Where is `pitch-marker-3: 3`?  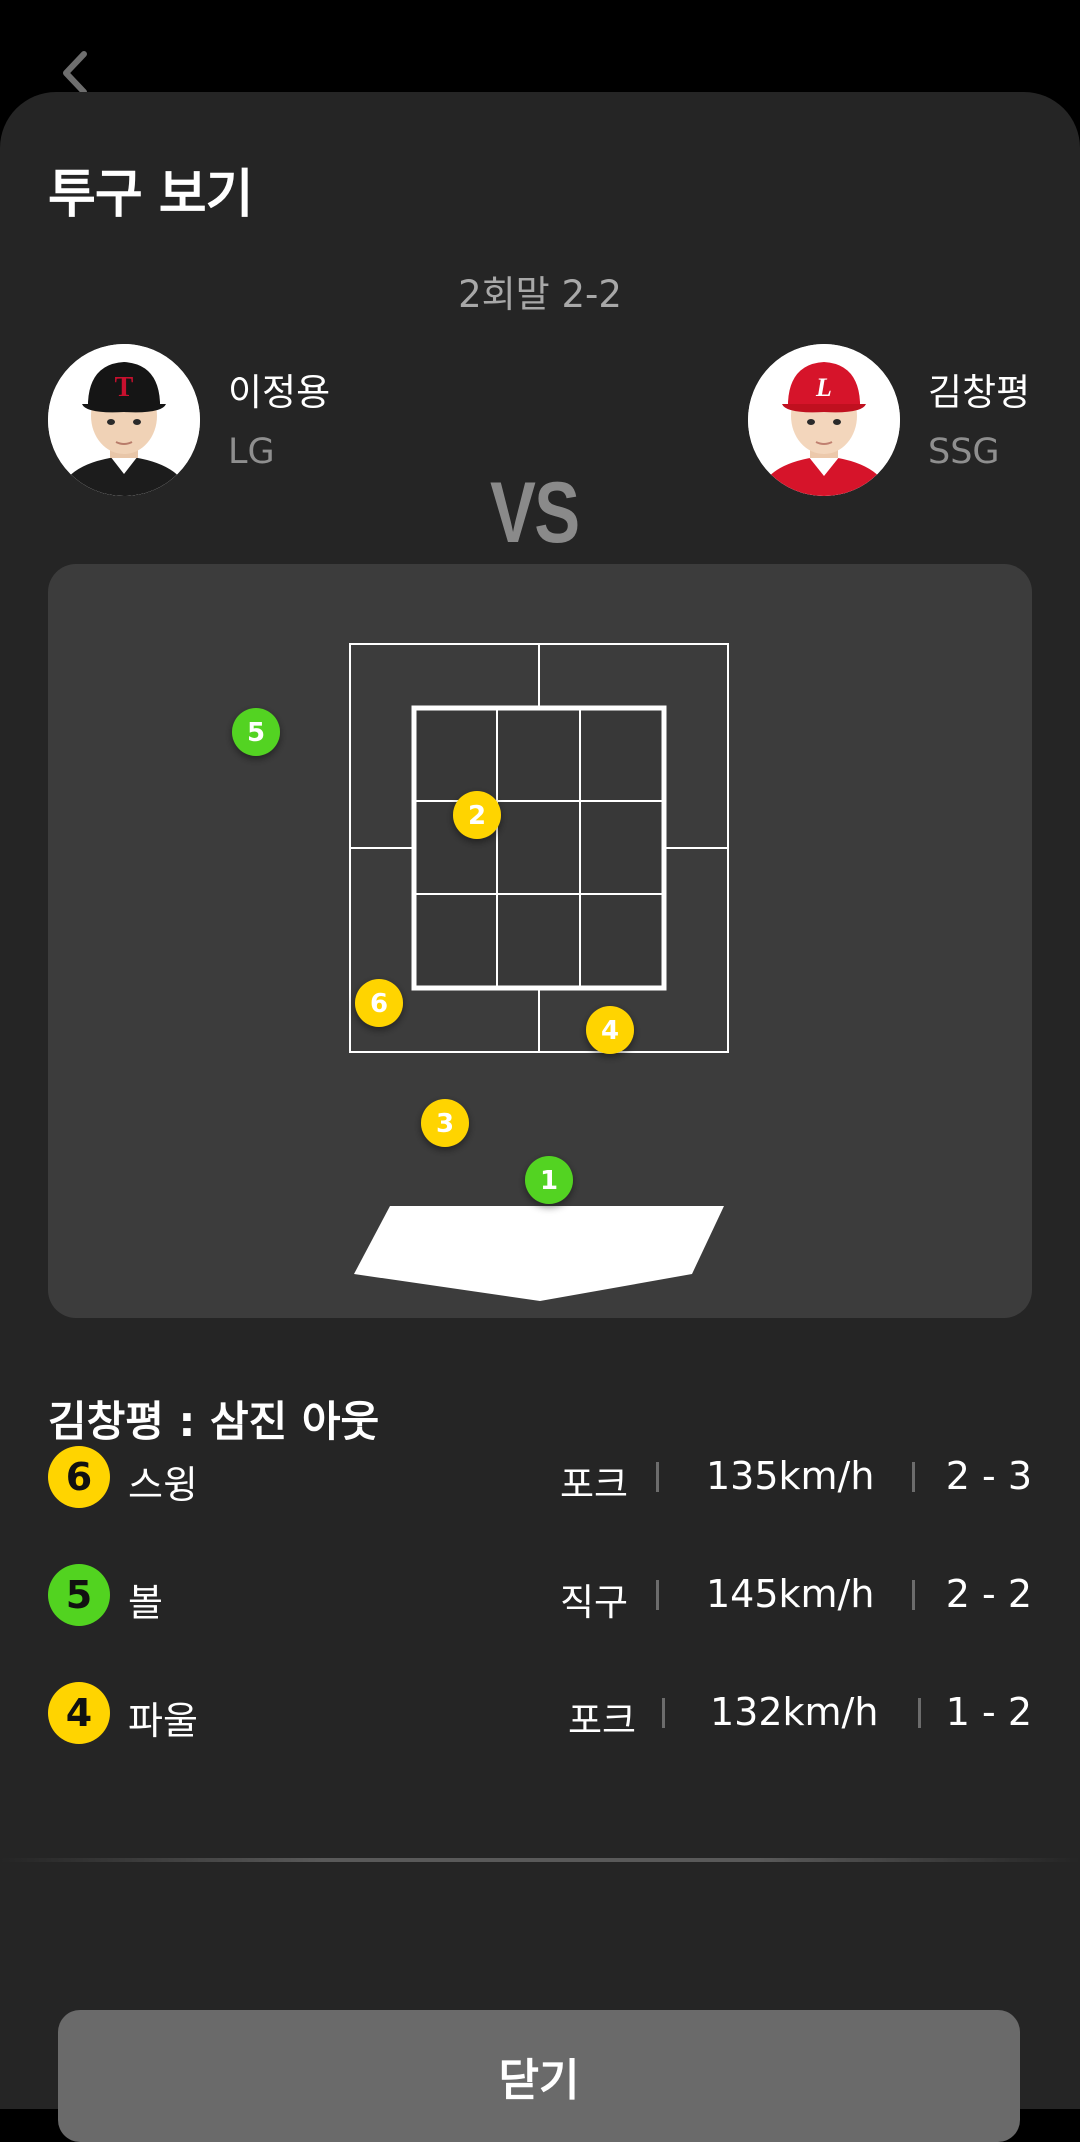 pitch-marker-3: 3 is located at coordinates (445, 1123).